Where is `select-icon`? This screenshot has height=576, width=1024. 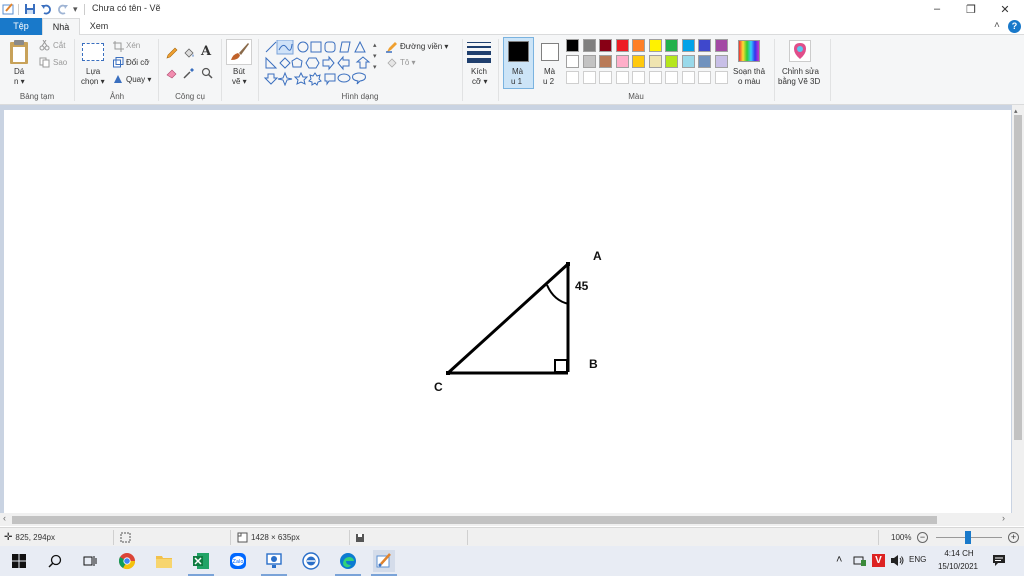 select-icon is located at coordinates (93, 52).